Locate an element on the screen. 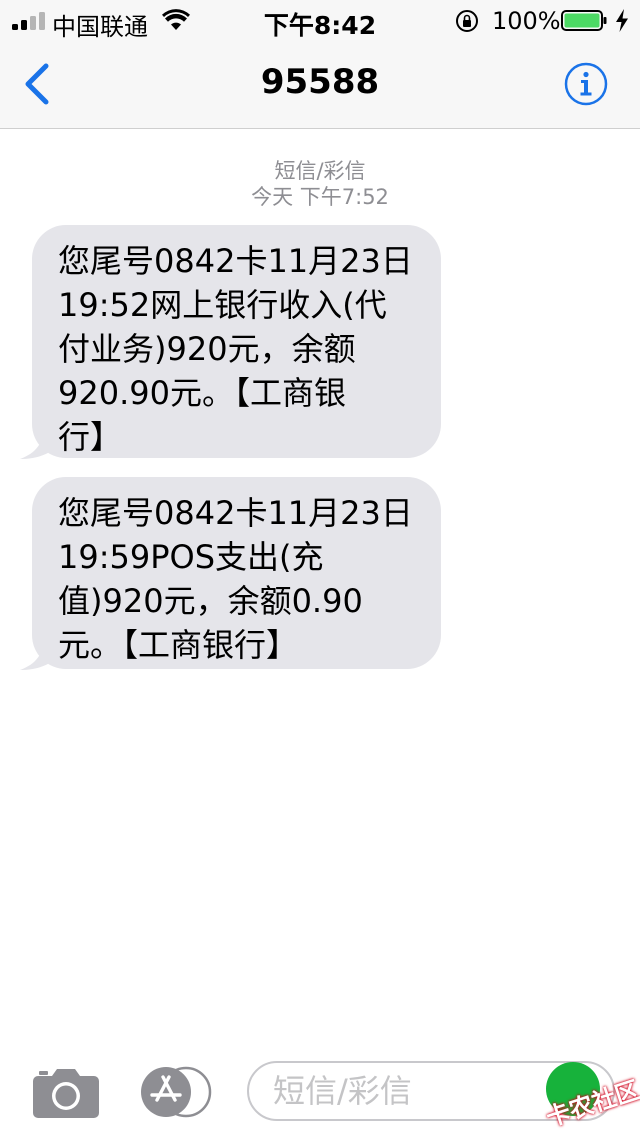 The height and width of the screenshot is (1136, 640). camera-button is located at coordinates (66, 1092).